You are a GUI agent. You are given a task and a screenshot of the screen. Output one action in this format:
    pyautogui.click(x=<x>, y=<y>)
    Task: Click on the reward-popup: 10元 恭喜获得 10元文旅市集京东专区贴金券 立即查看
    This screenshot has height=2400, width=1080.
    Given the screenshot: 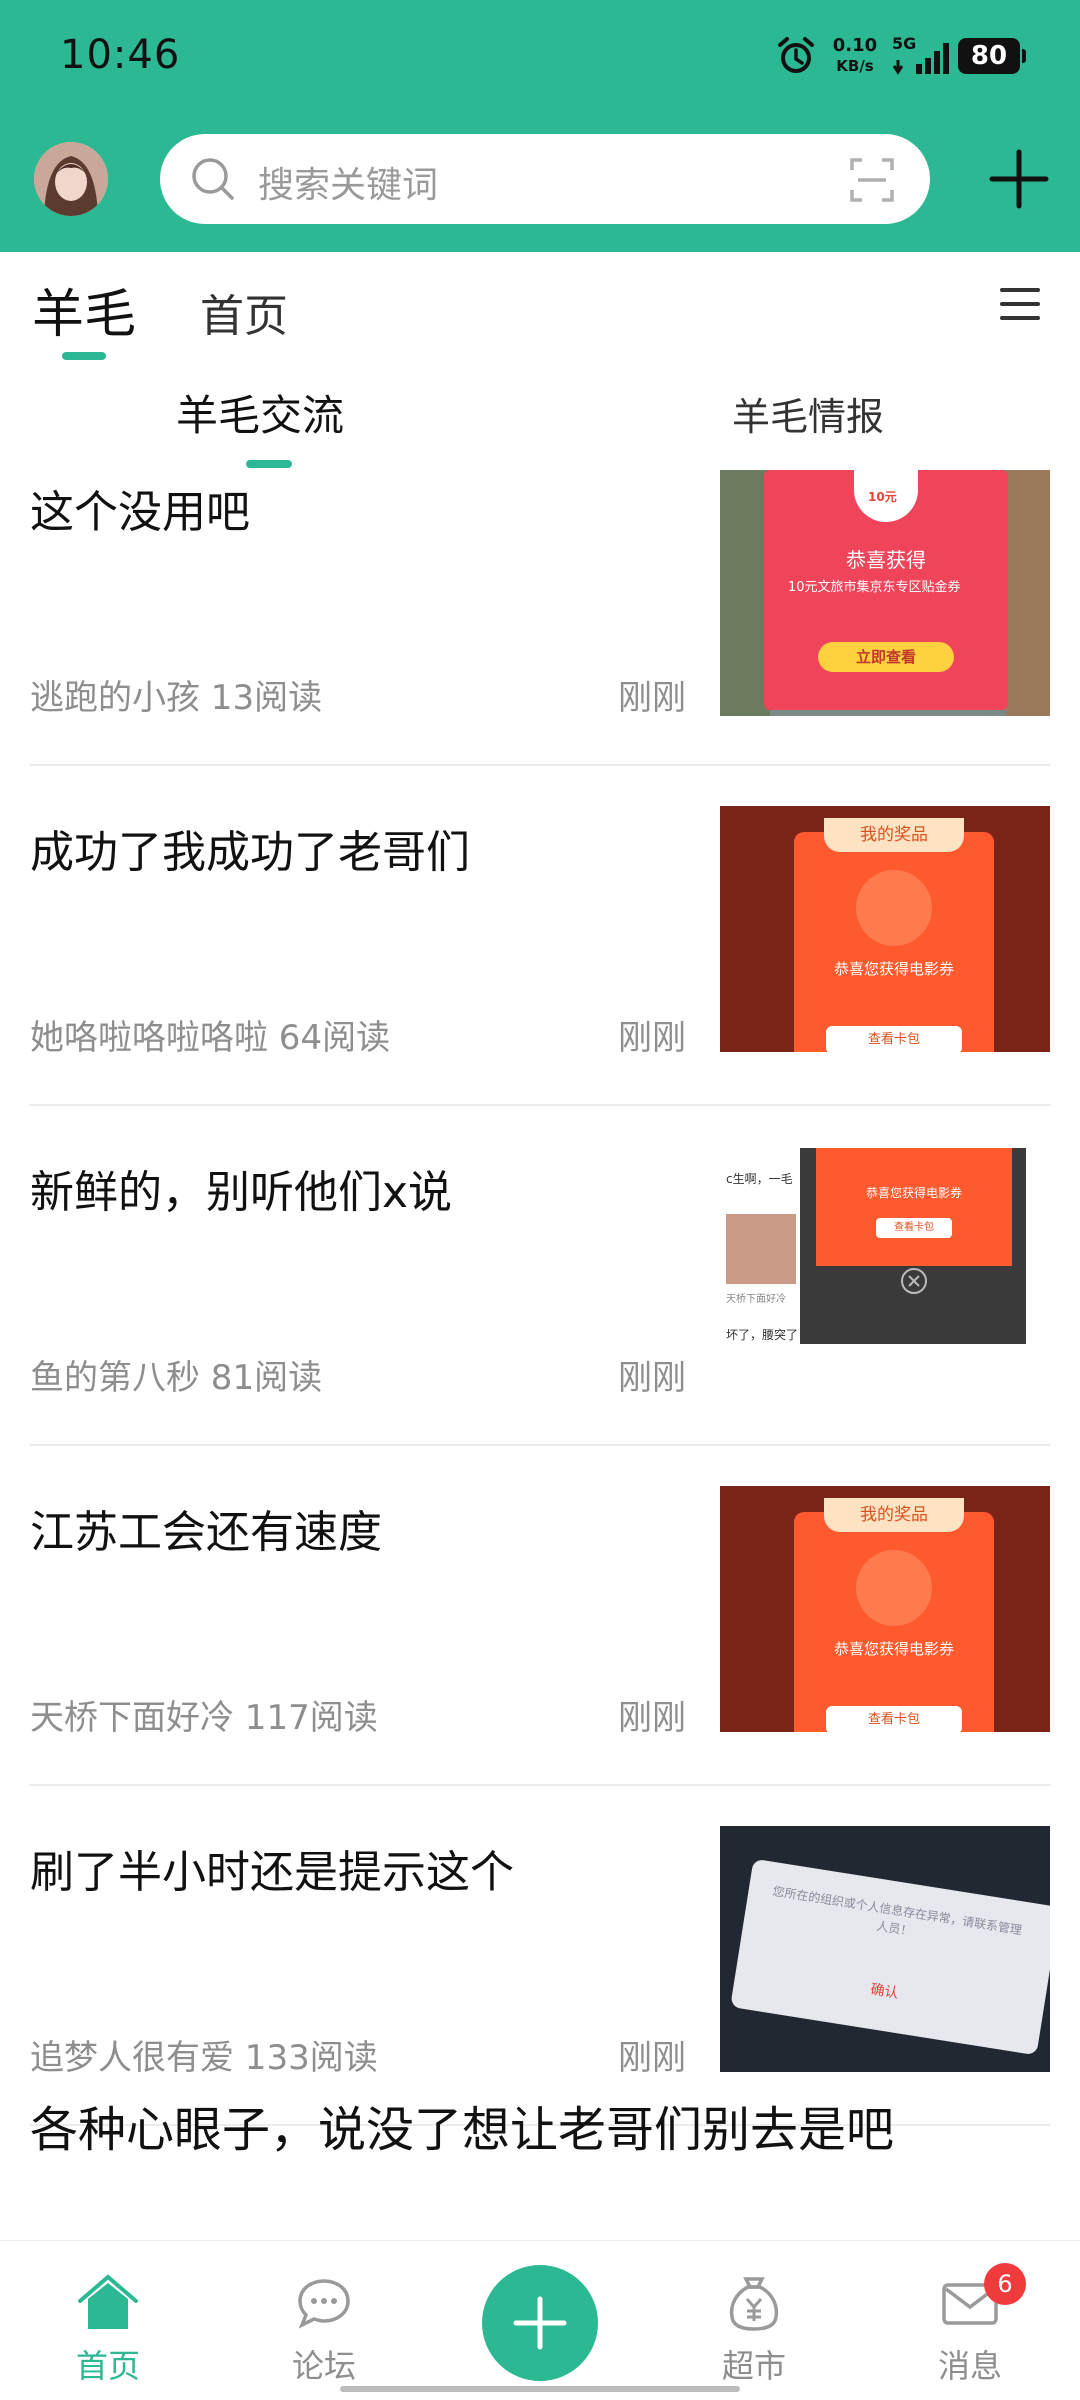 What is the action you would take?
    pyautogui.click(x=886, y=590)
    